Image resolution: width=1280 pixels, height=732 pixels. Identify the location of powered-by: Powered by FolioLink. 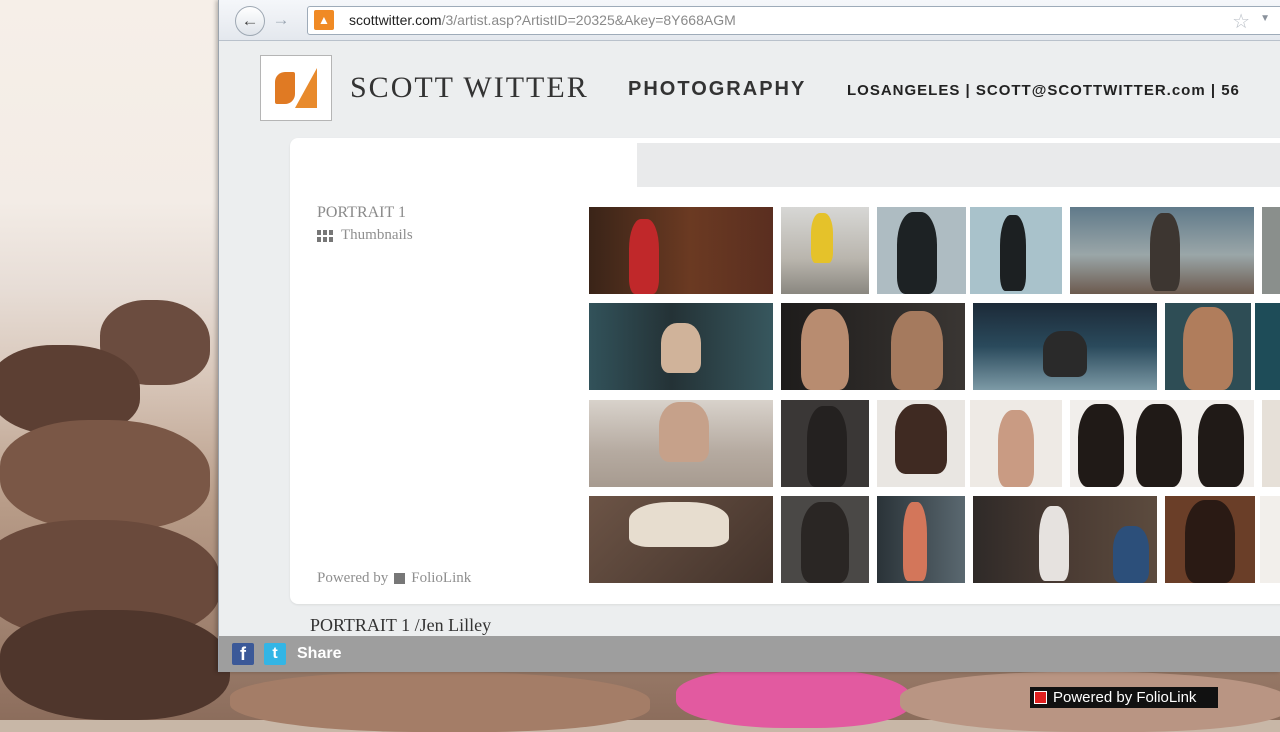
(394, 578).